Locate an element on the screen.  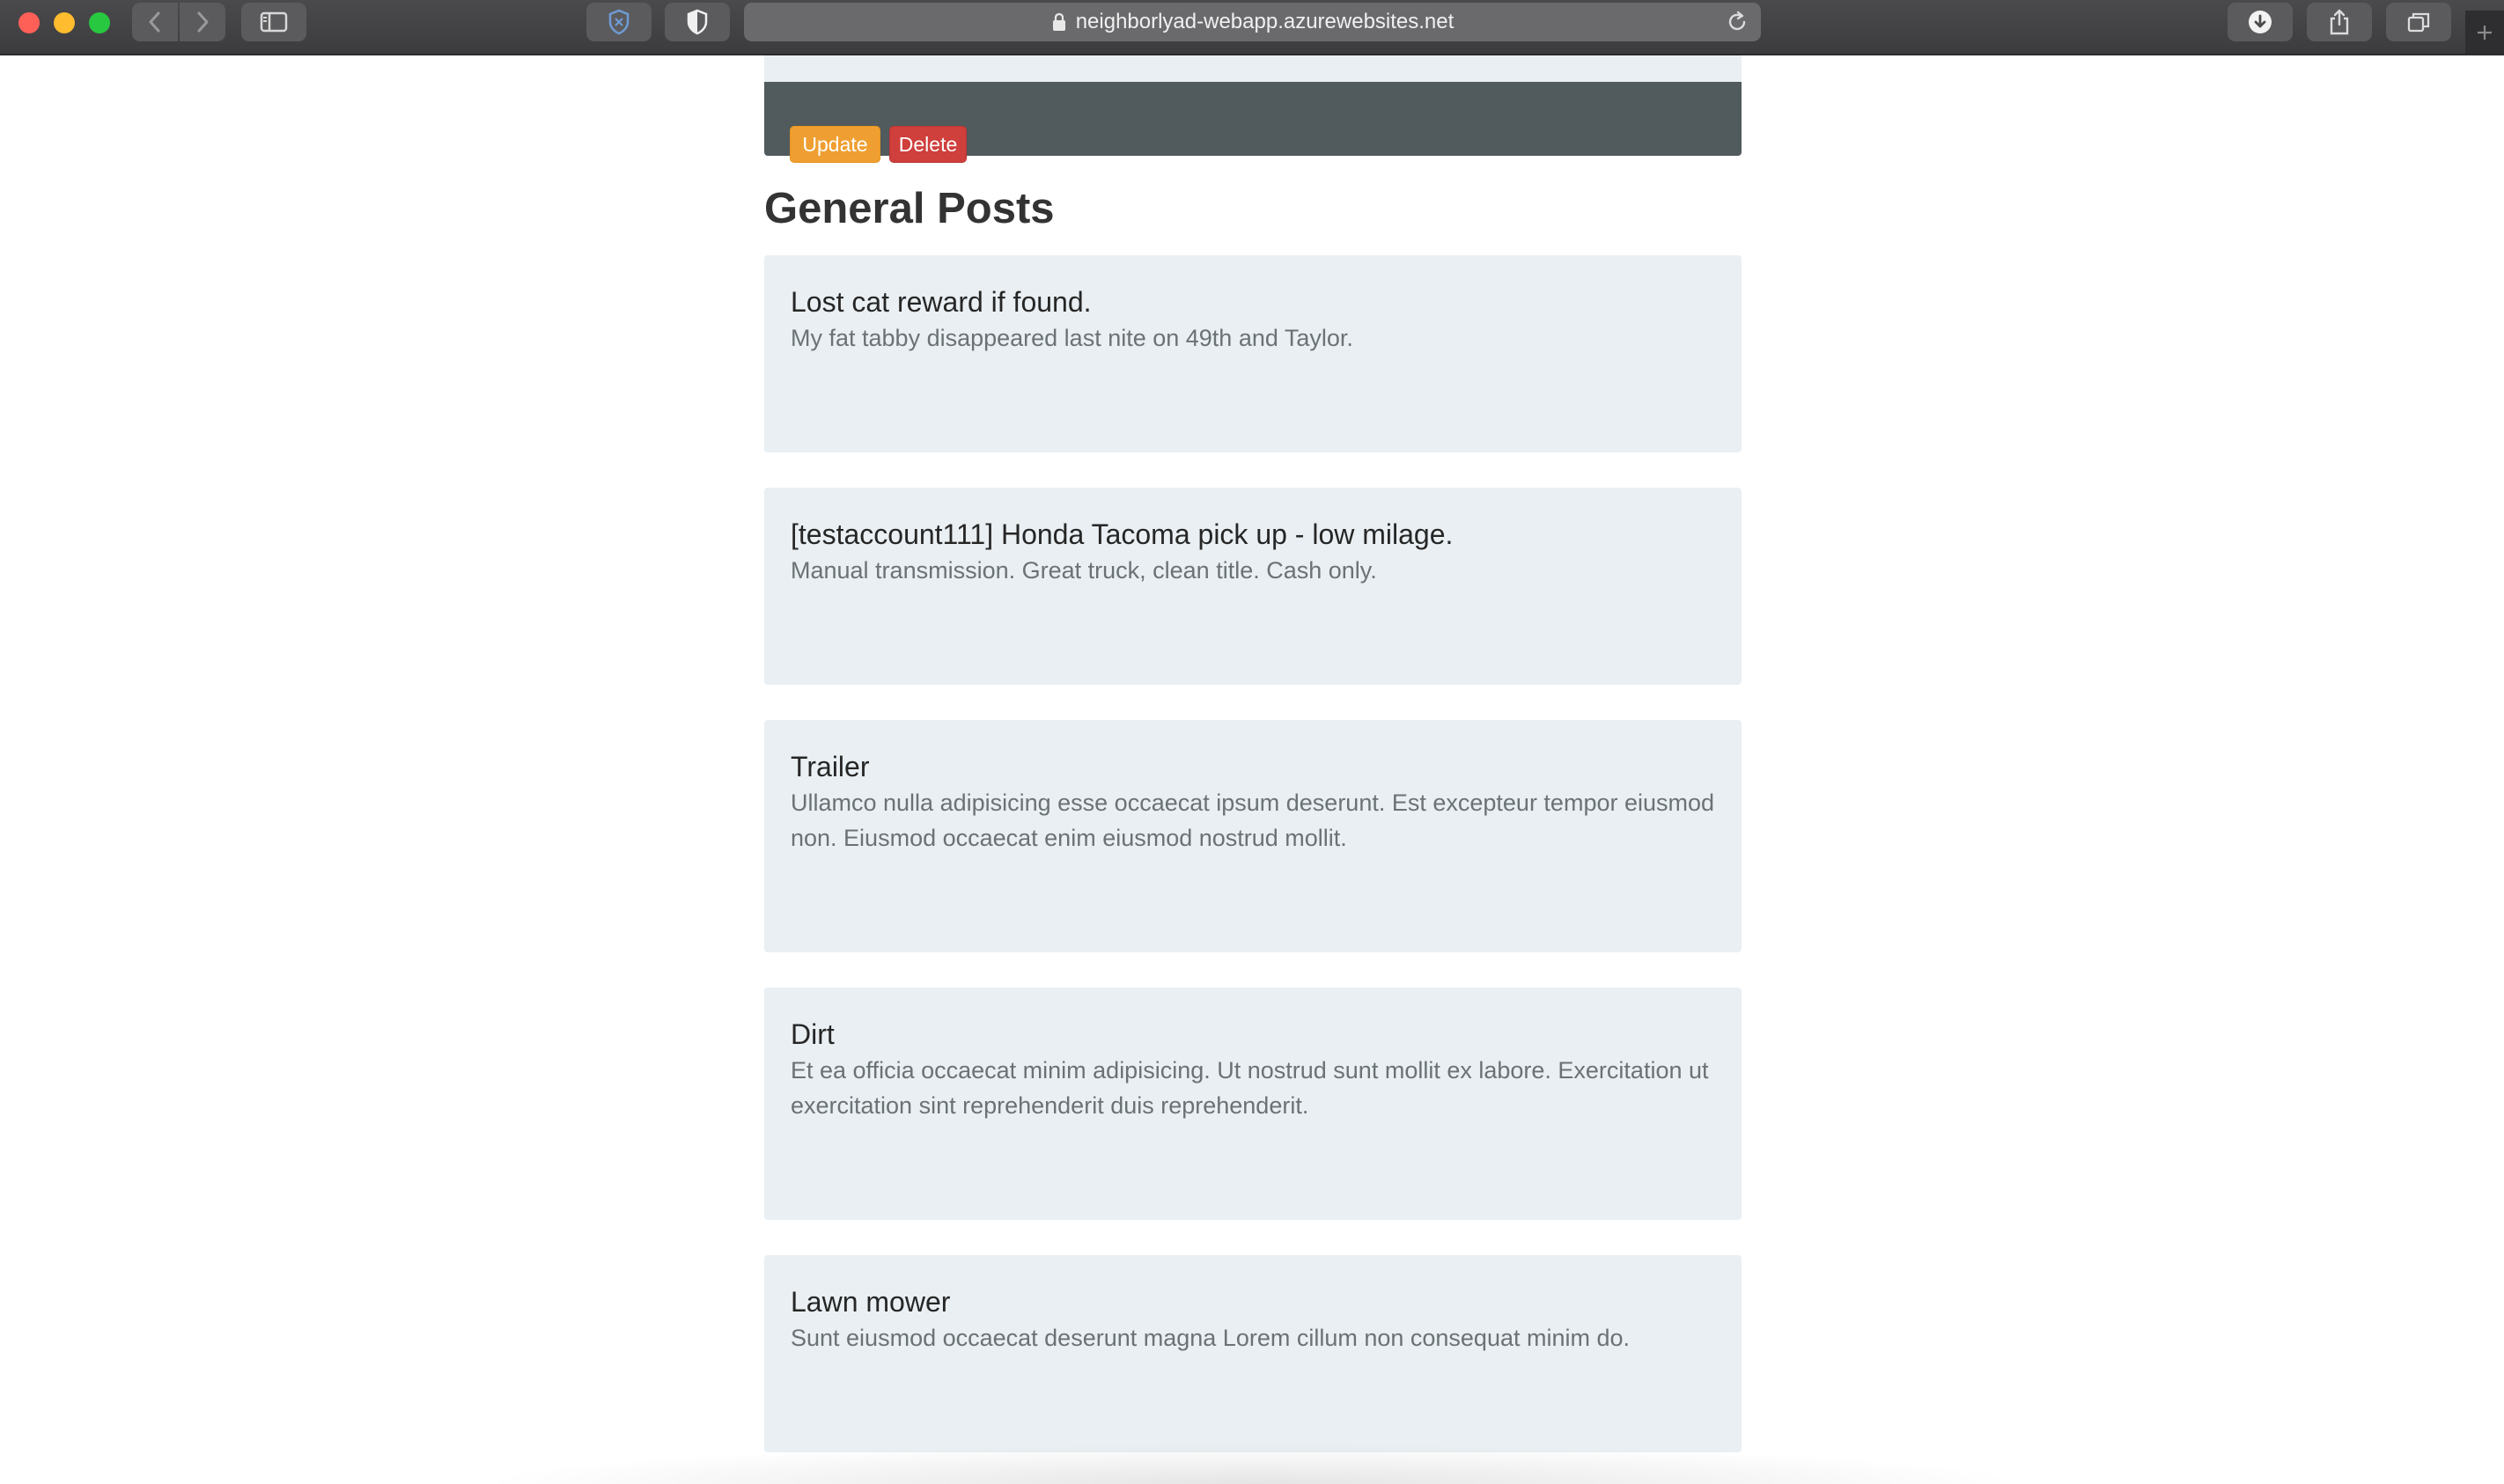
close-window-button is located at coordinates (29, 23).